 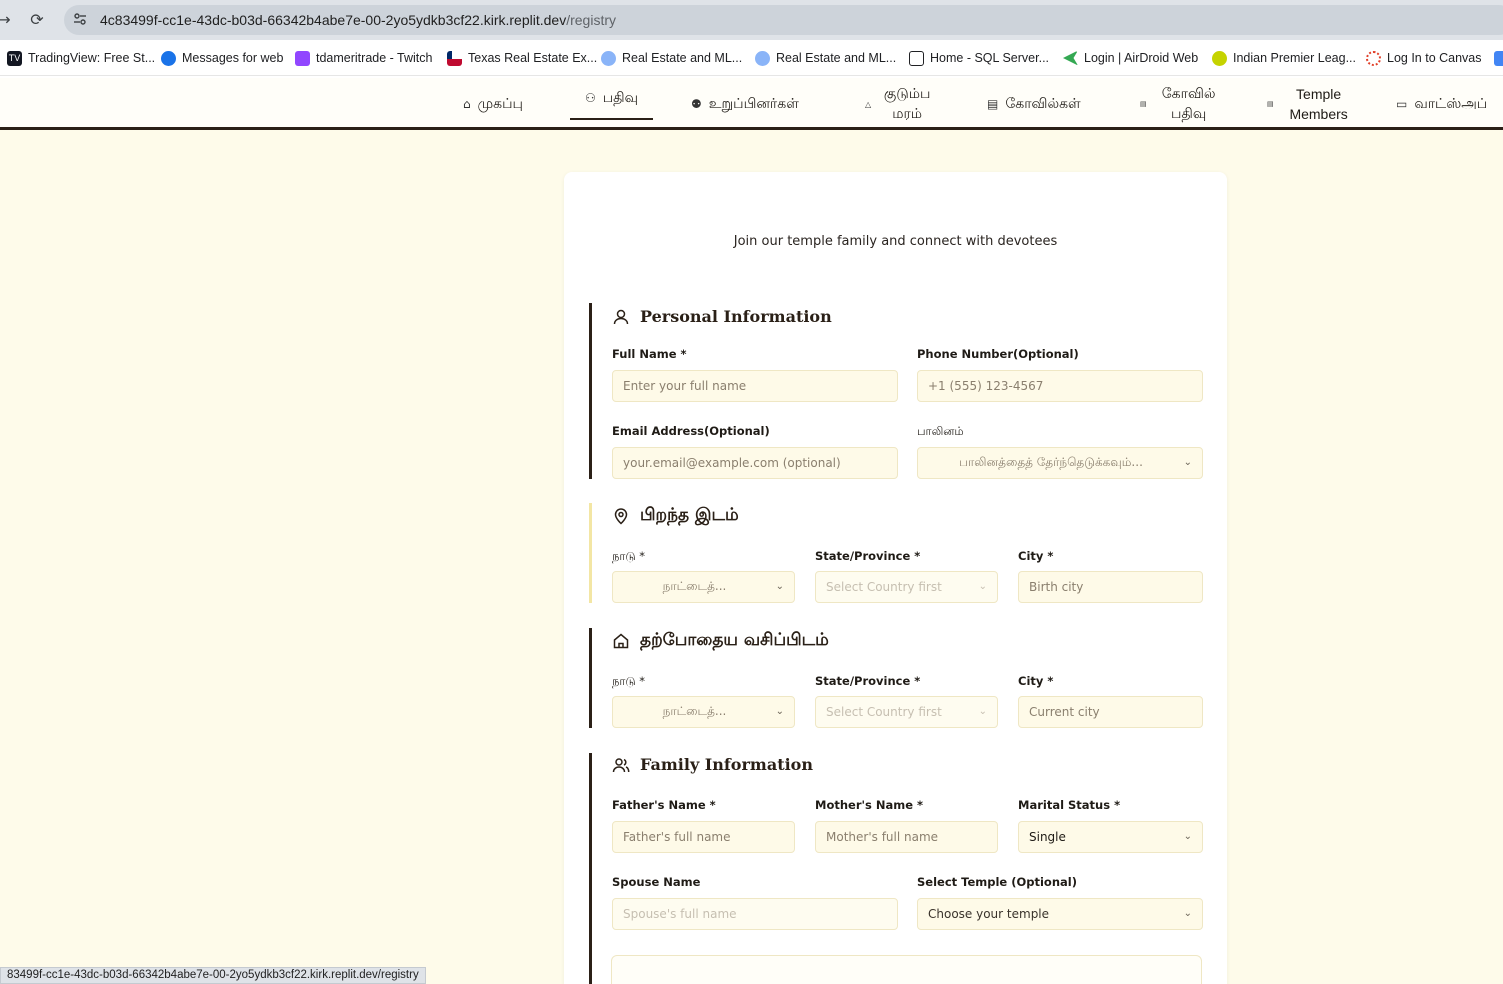 What do you see at coordinates (1060, 386) in the screenshot?
I see `phone-input: +1 (555) 123-4567` at bounding box center [1060, 386].